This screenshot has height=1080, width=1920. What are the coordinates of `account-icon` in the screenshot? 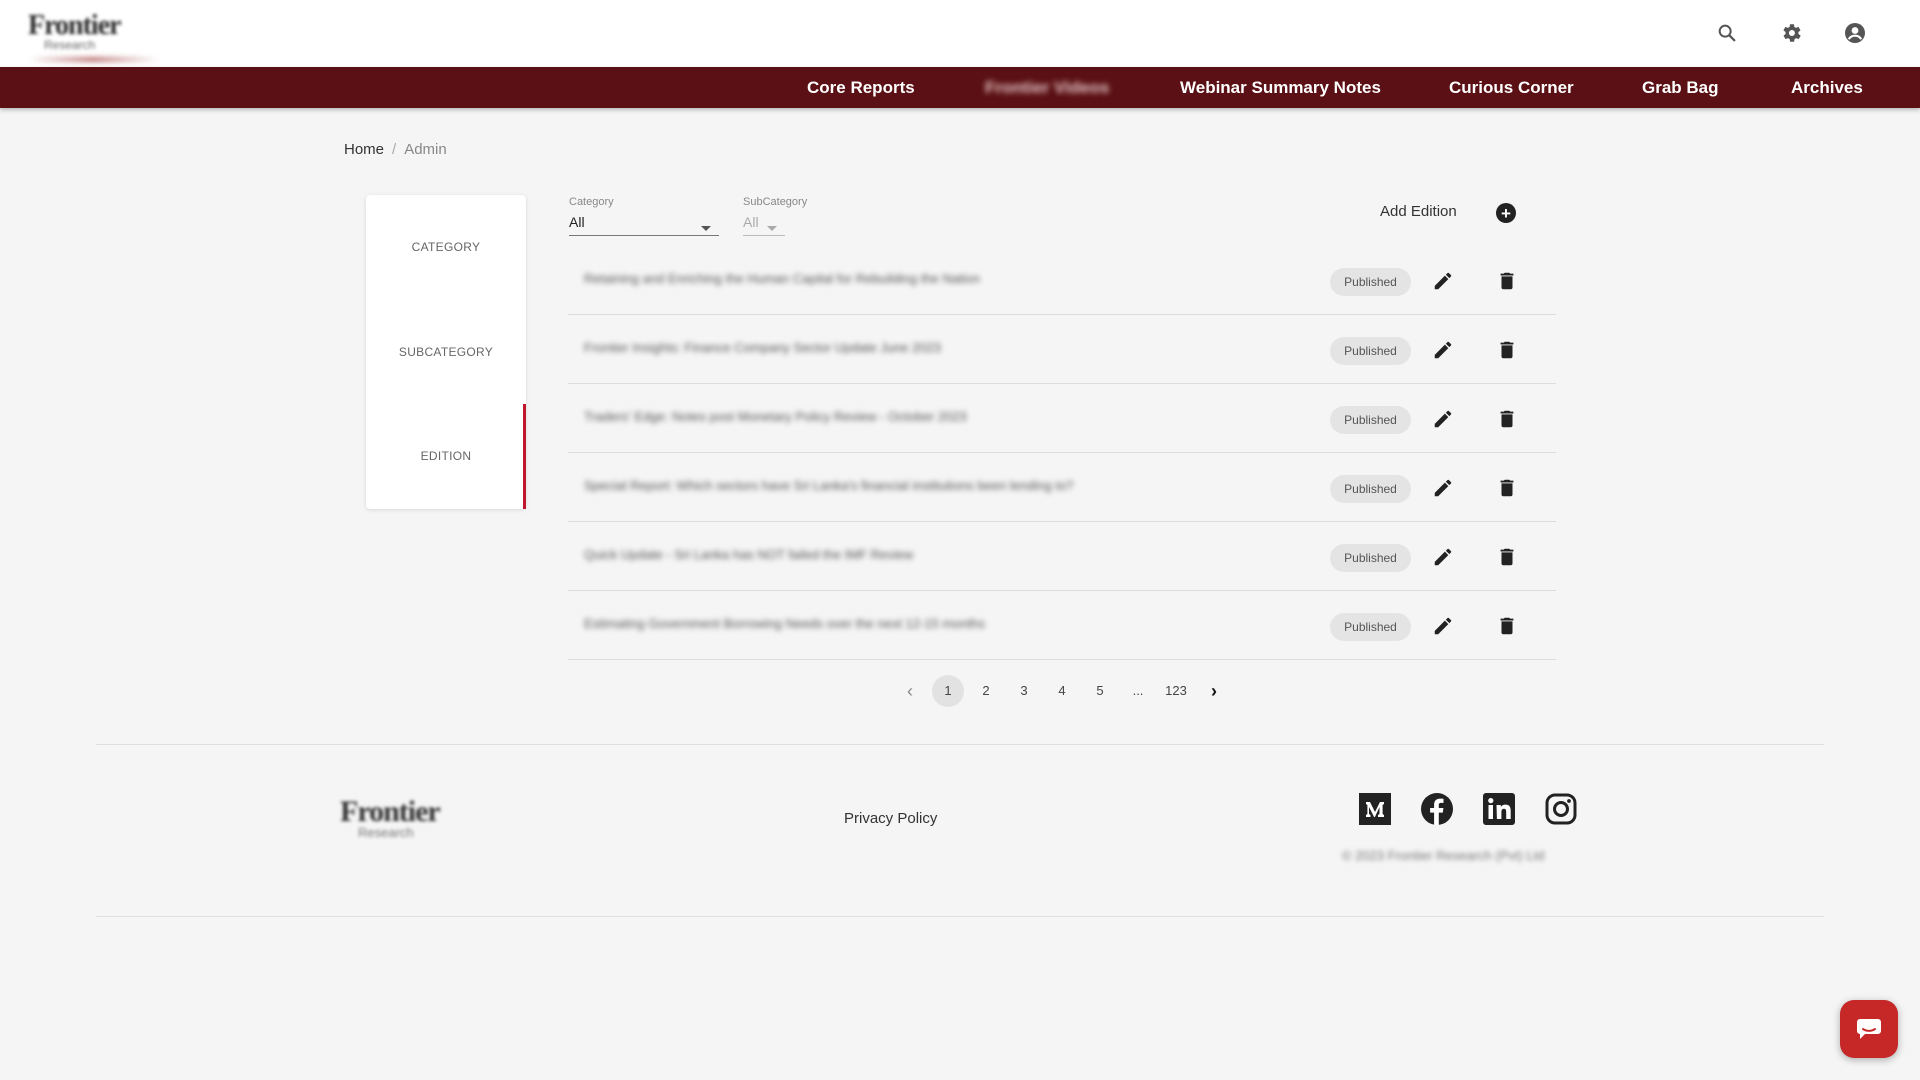 It's located at (1855, 33).